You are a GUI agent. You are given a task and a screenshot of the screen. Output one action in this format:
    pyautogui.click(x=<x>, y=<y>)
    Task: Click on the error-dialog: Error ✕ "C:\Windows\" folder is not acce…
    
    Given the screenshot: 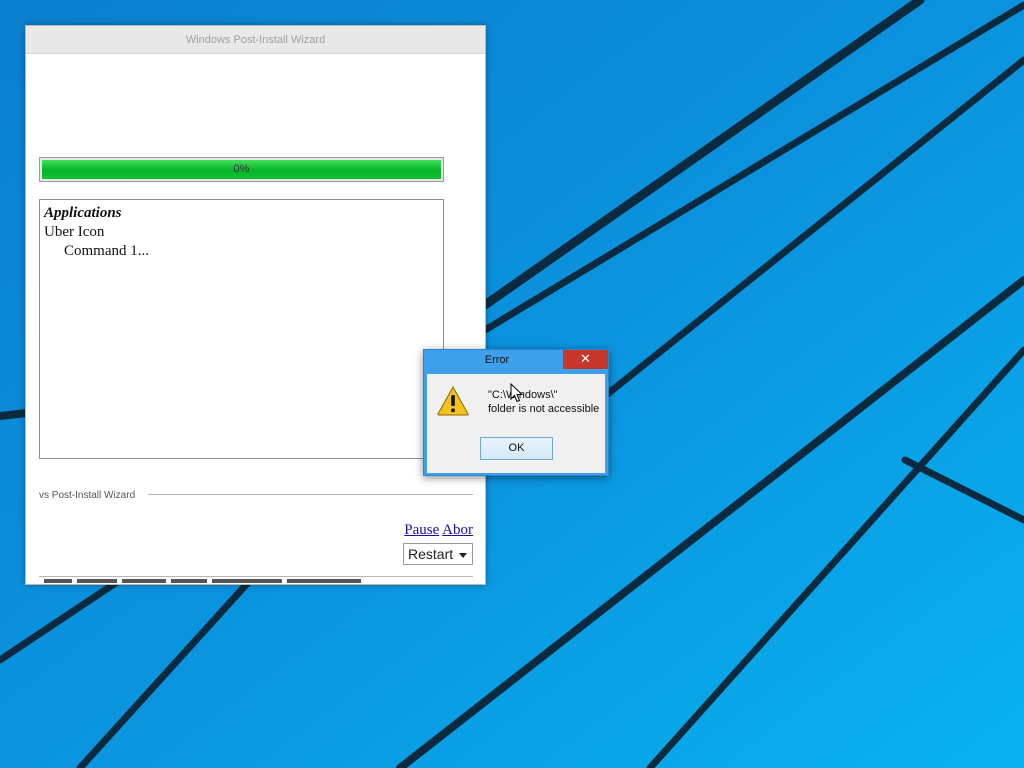 What is the action you would take?
    pyautogui.click(x=516, y=412)
    